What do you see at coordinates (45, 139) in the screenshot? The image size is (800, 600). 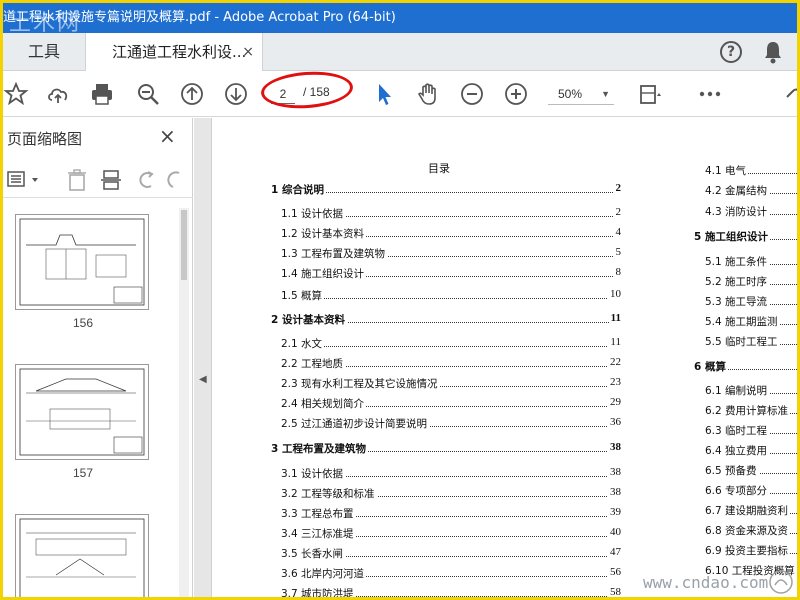 I see `panel-title: 页面缩略图` at bounding box center [45, 139].